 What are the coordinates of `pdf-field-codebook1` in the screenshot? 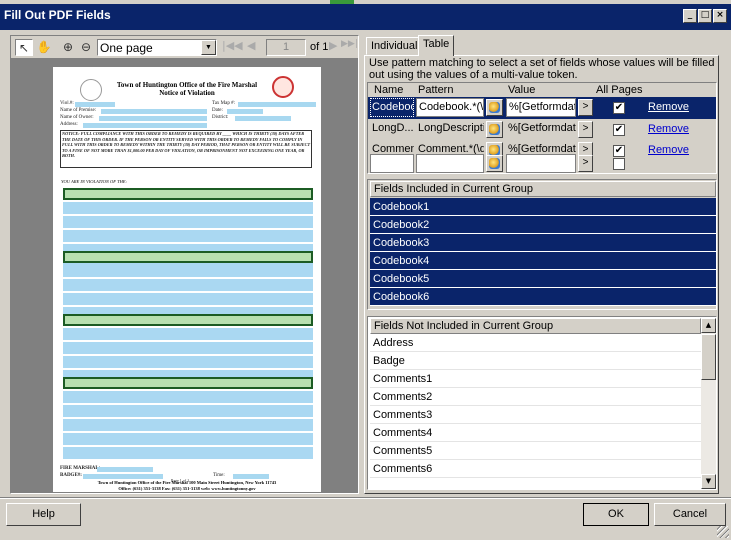 It's located at (188, 194).